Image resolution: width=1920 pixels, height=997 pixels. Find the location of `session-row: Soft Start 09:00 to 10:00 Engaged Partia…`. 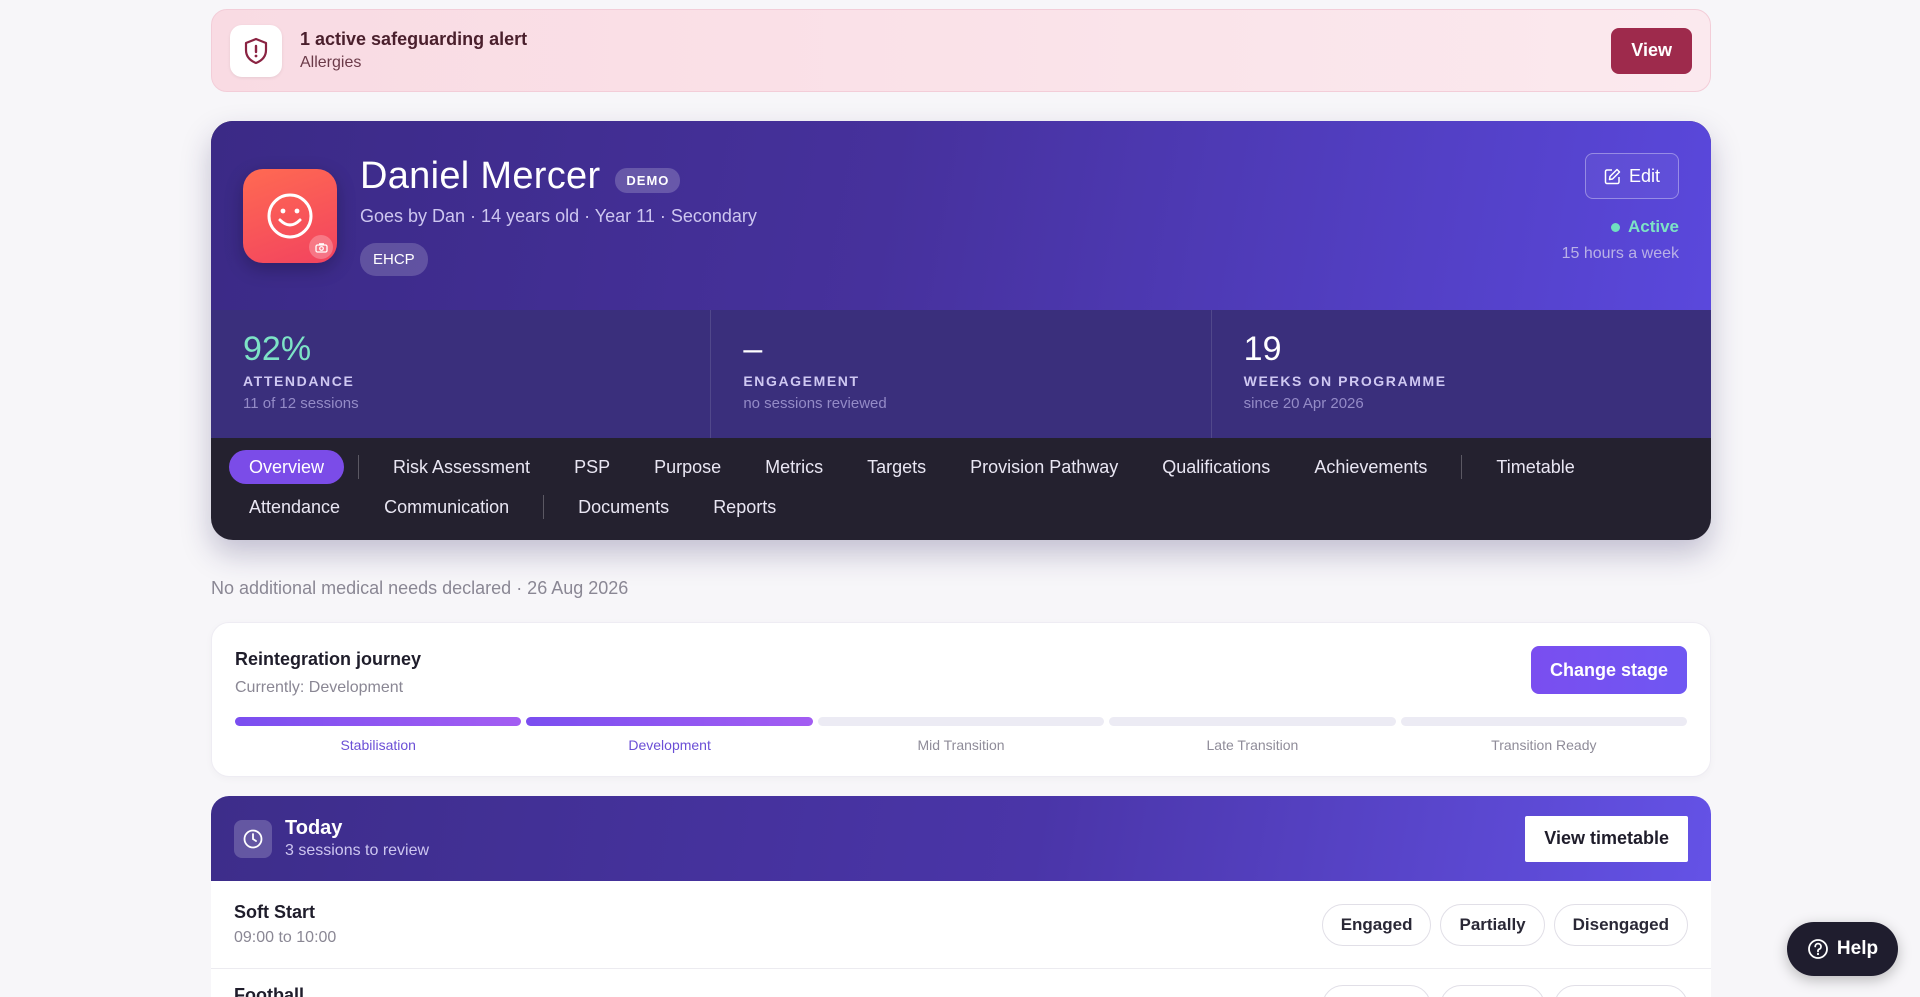

session-row: Soft Start 09:00 to 10:00 Engaged Partia… is located at coordinates (961, 925).